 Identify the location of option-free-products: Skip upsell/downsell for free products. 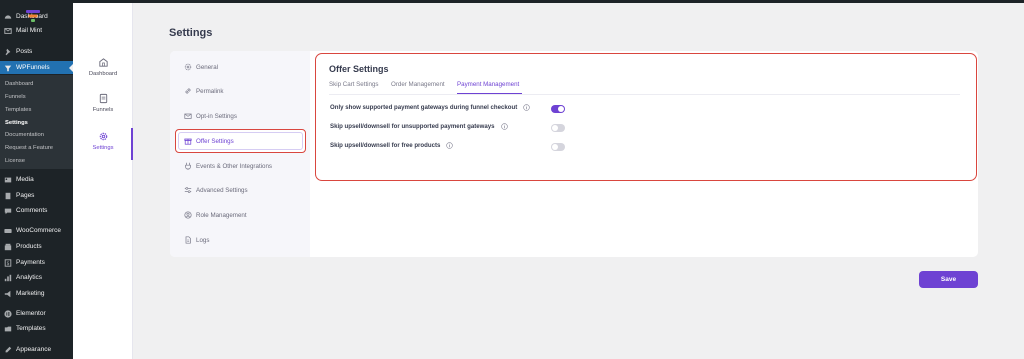
(392, 145).